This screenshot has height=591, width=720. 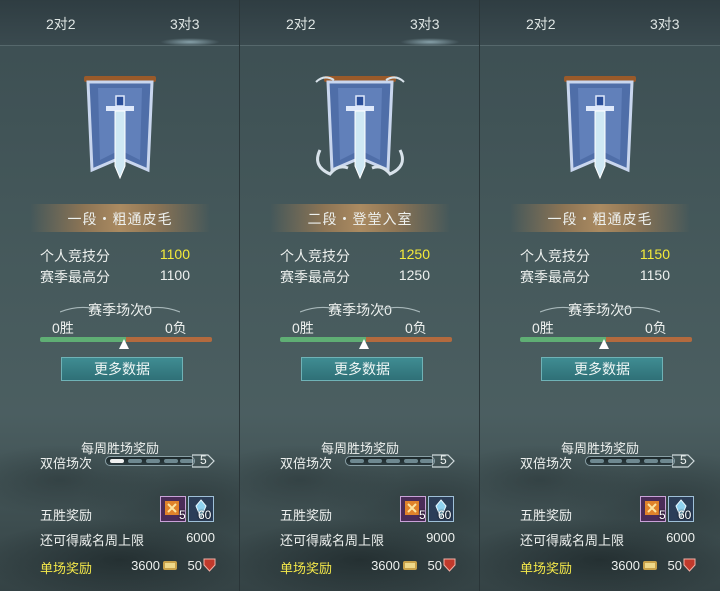 What do you see at coordinates (360, 219) in the screenshot?
I see `rank-title: 二段・登堂入室` at bounding box center [360, 219].